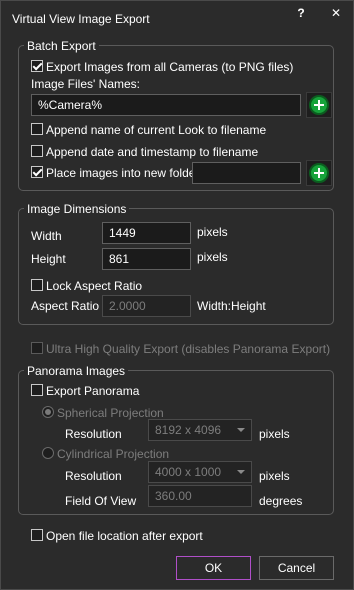 The height and width of the screenshot is (590, 354). Describe the element at coordinates (213, 568) in the screenshot. I see `ok-button: OK` at that location.